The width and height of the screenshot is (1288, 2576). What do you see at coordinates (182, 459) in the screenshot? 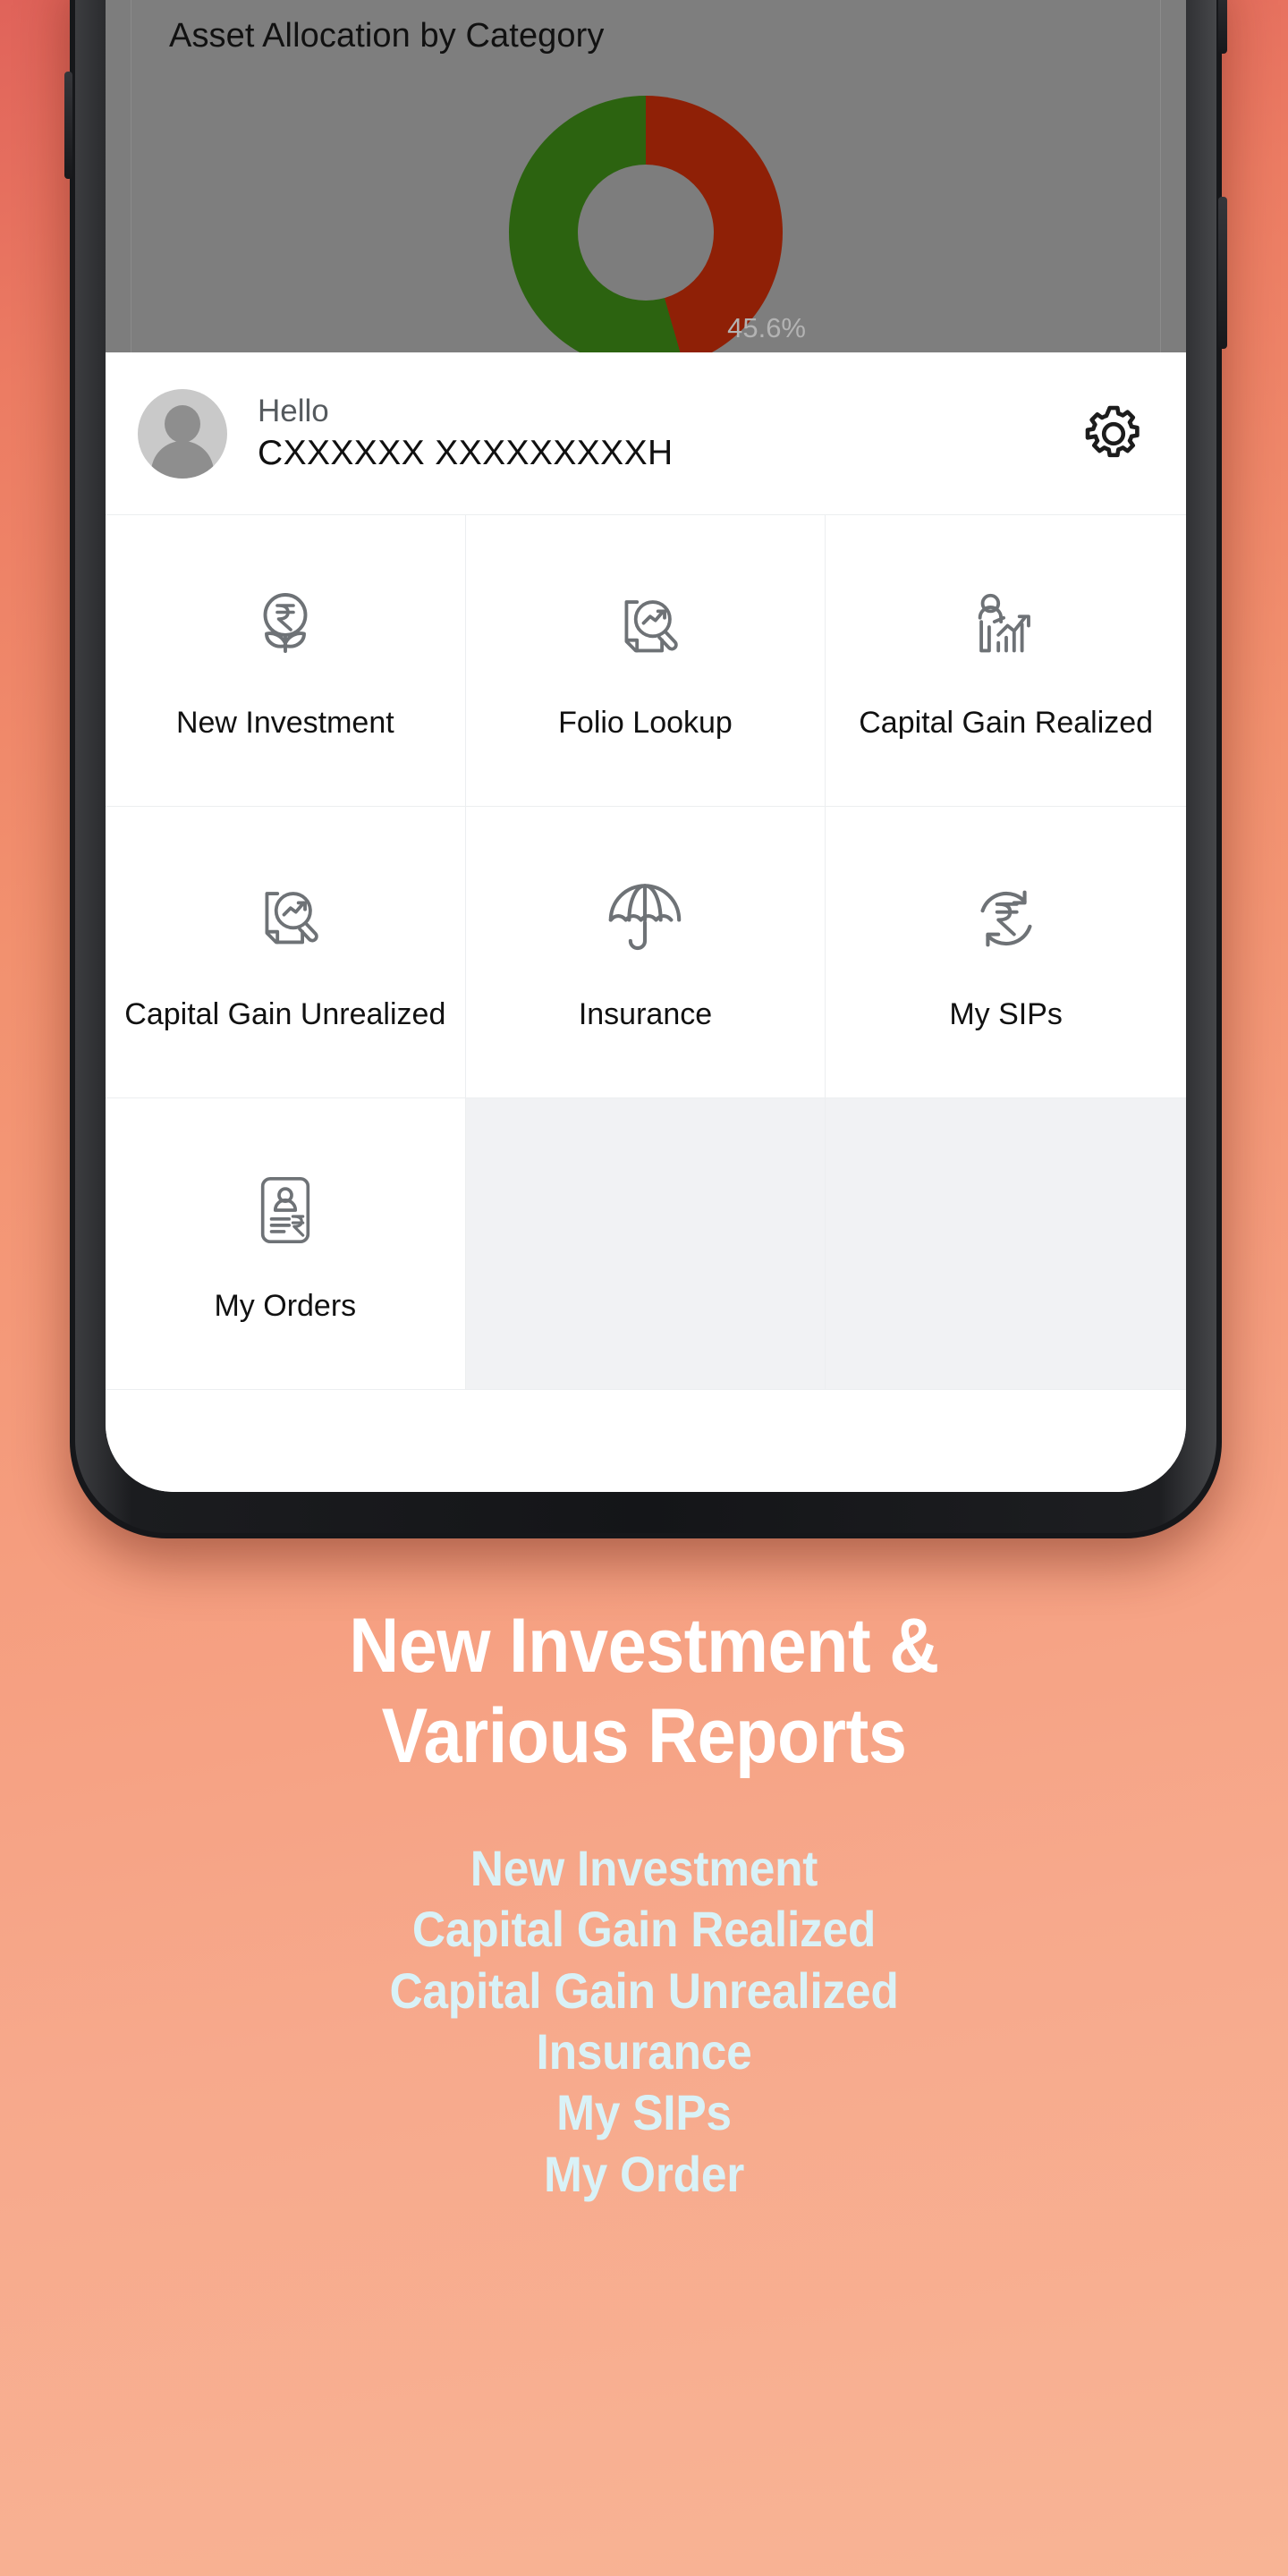
I see `avatar-body-shape` at bounding box center [182, 459].